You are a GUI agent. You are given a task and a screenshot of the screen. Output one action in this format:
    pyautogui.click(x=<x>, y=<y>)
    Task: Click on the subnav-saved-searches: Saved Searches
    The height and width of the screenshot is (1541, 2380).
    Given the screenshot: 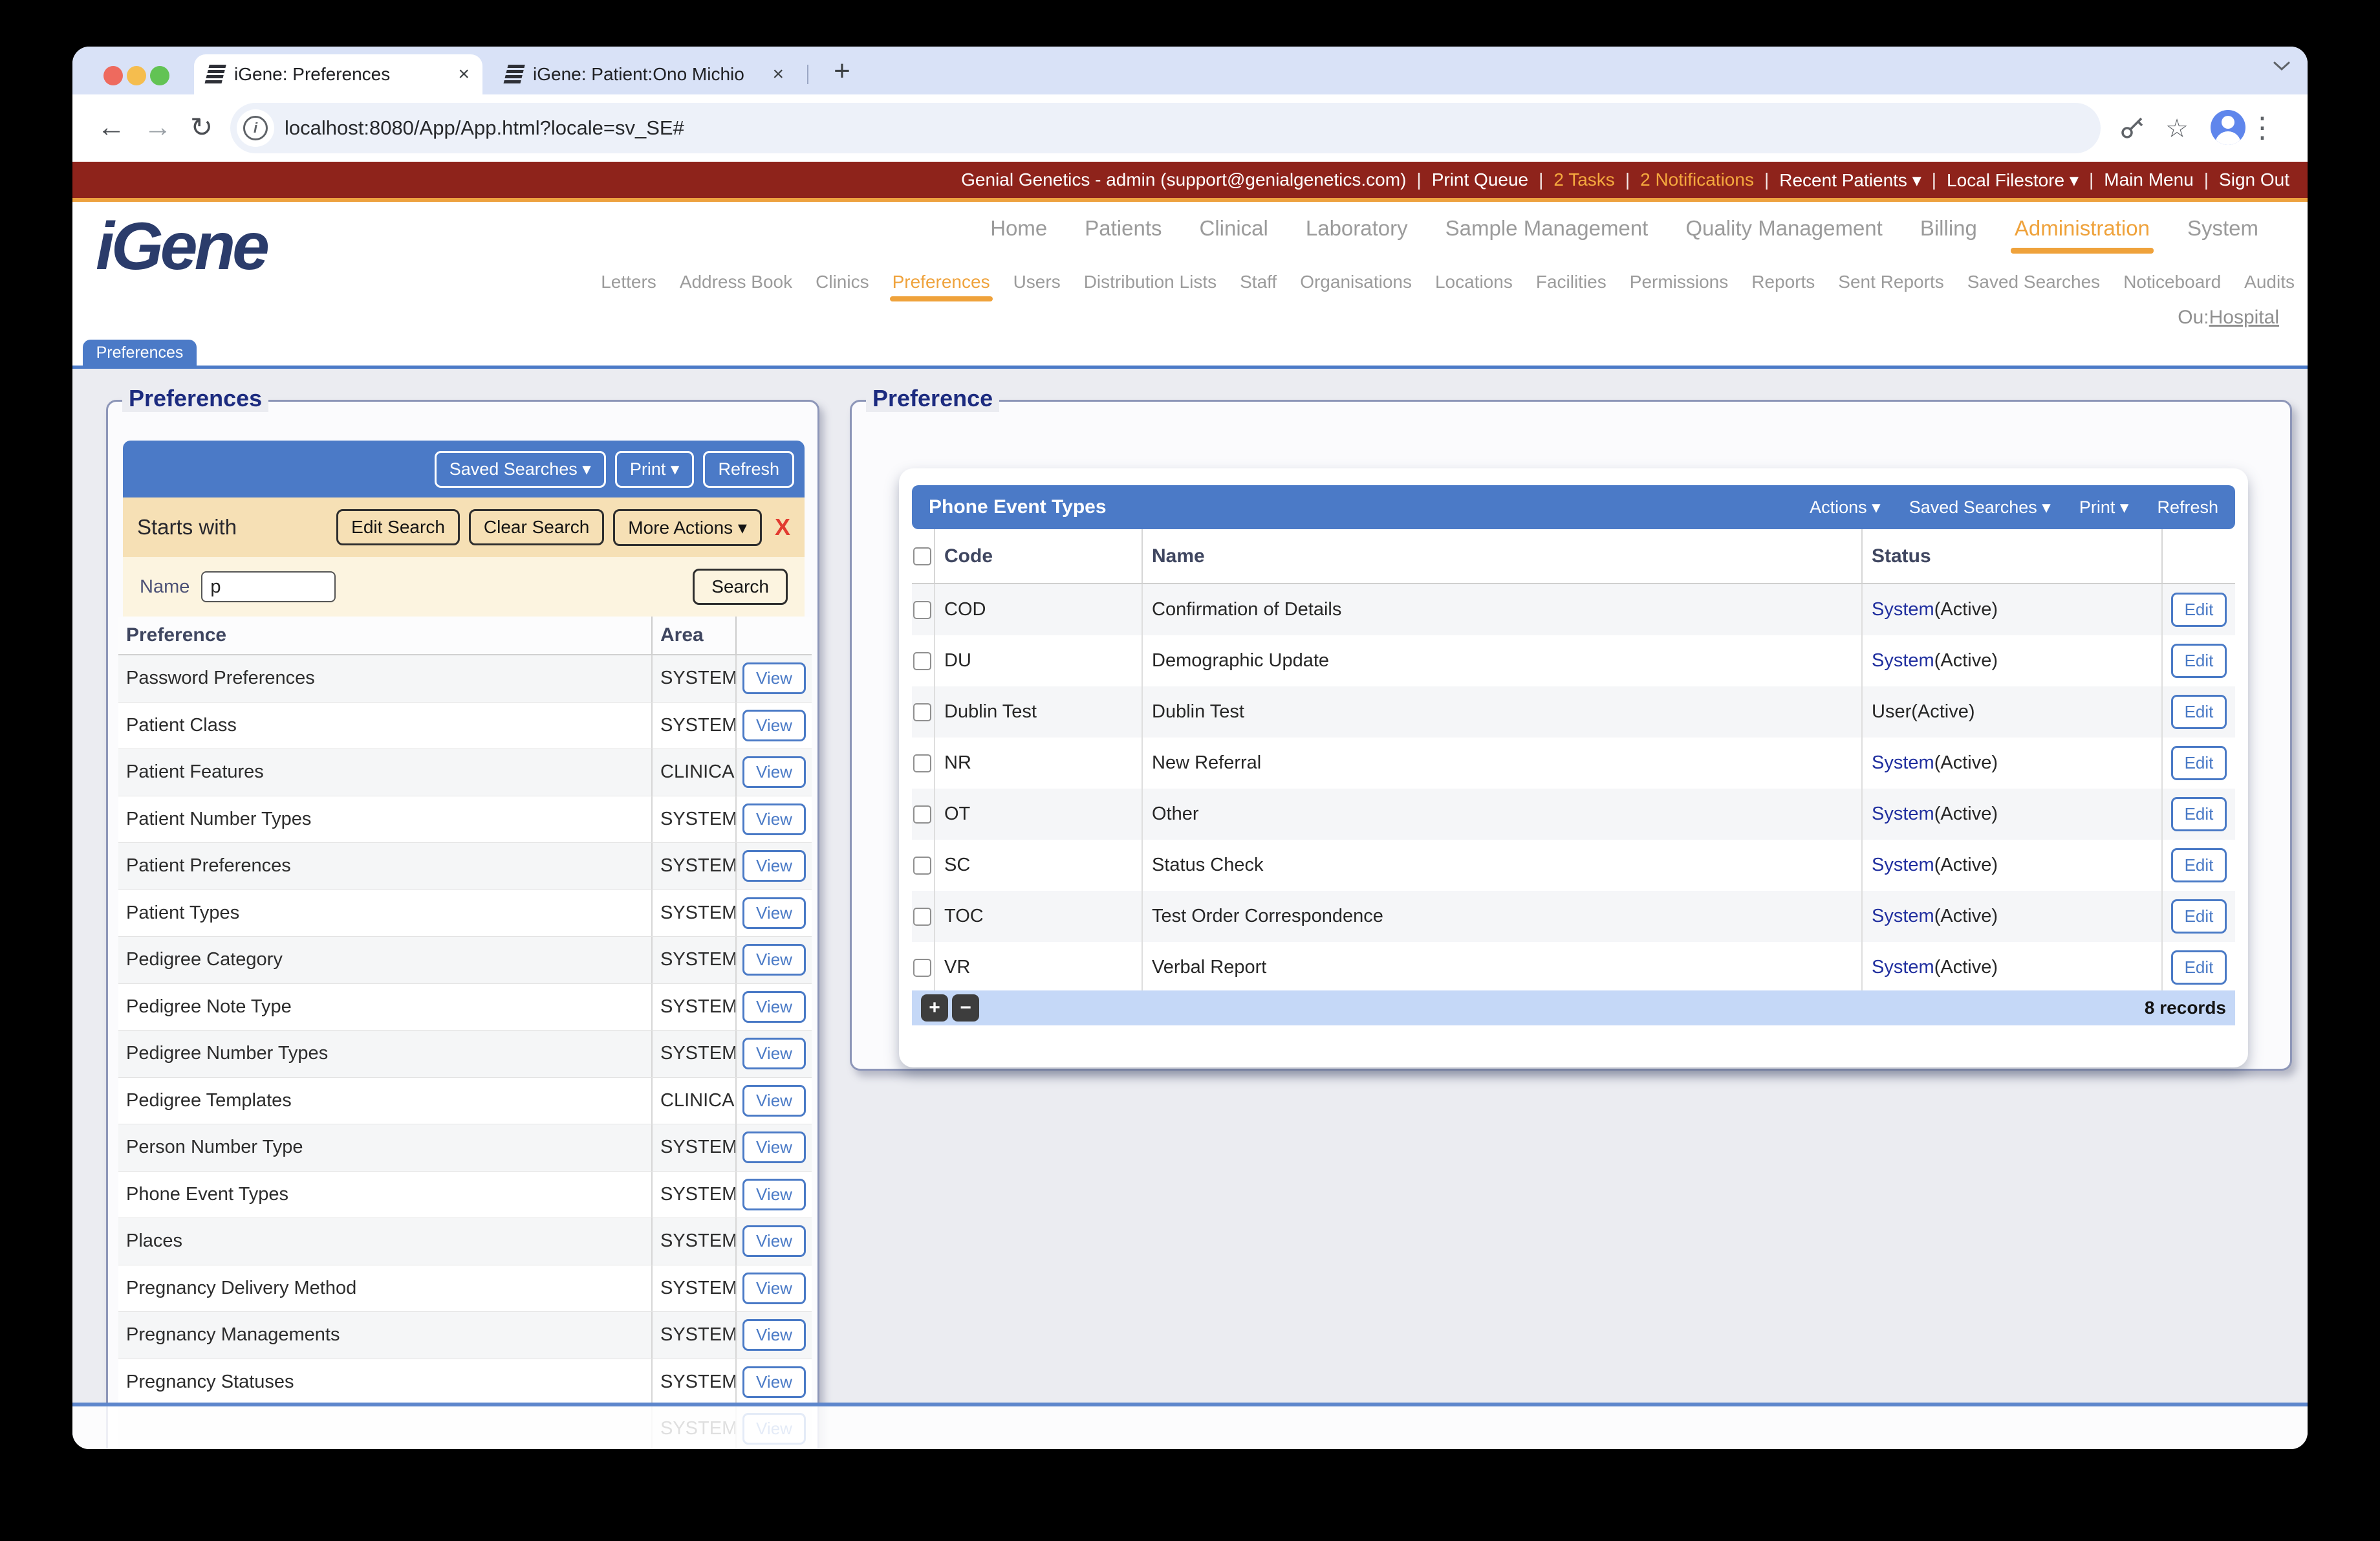 What is the action you would take?
    pyautogui.click(x=2033, y=282)
    